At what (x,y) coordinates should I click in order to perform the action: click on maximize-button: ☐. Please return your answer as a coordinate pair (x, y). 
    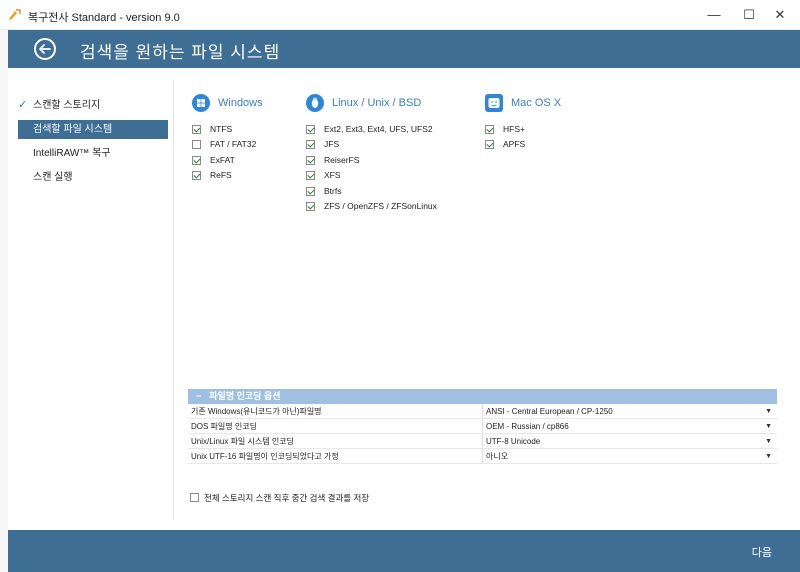
    Looking at the image, I should click on (749, 15).